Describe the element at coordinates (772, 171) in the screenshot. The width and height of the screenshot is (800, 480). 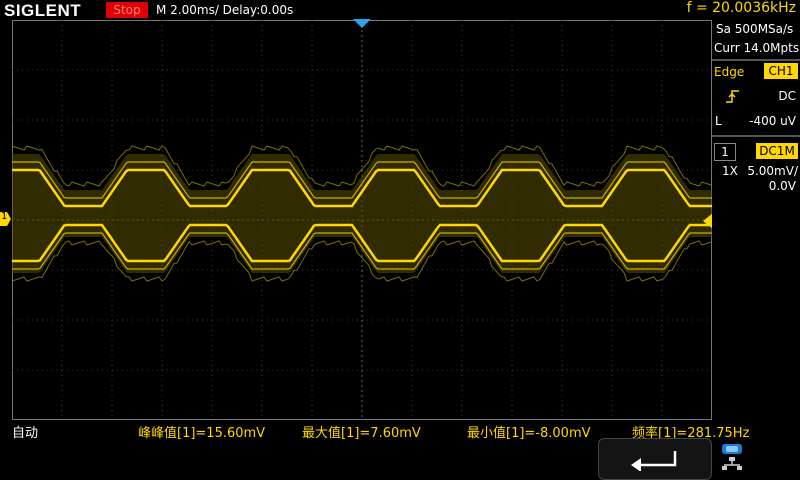
I see `vertical-scale: 5.00mV/` at that location.